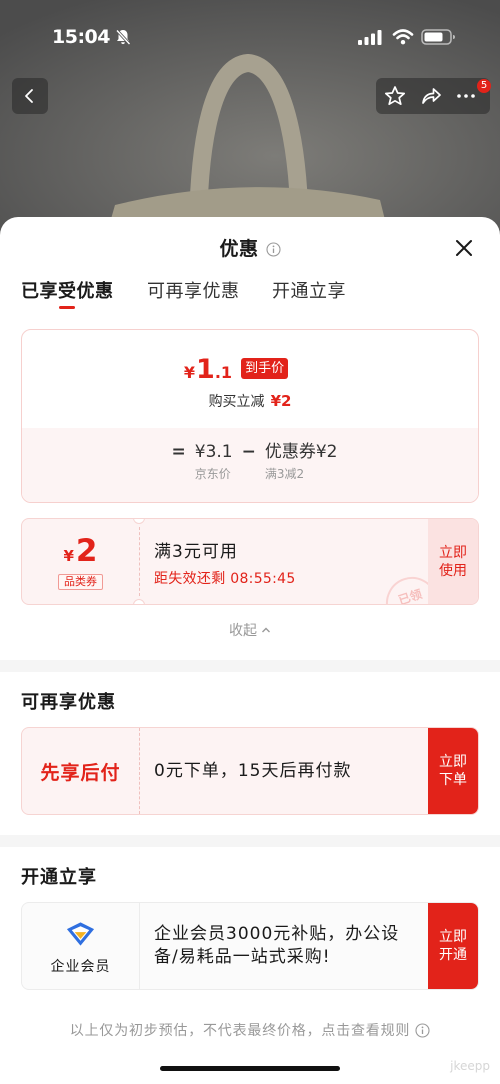 The image size is (500, 1084). I want to click on coupon-currency: ¥, so click(68, 556).